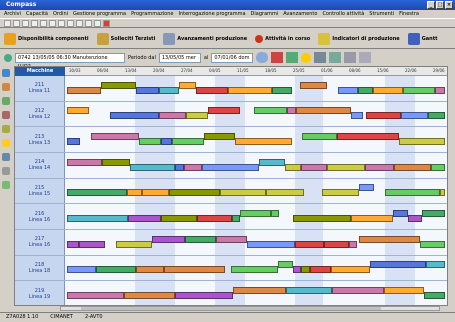  What do you see at coordinates (211, 14) in the screenshot?
I see `menu-interrogazione: Interrogazione programma` at bounding box center [211, 14].